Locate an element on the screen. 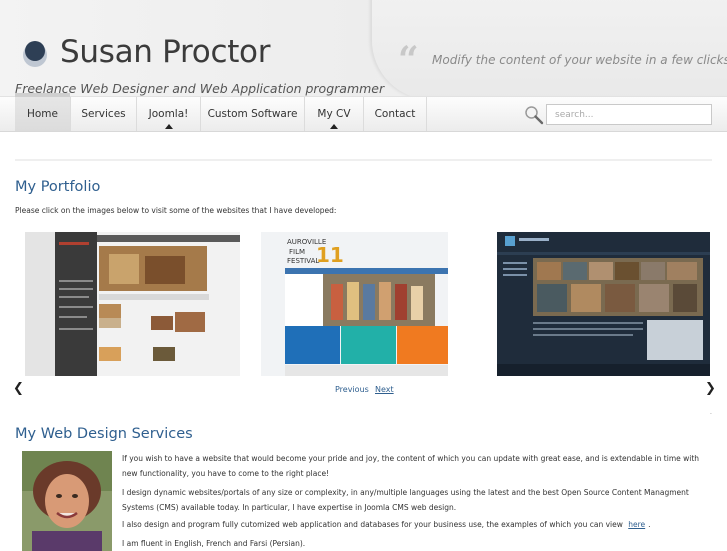 The image size is (727, 551). pager-previous-link: Previous is located at coordinates (352, 389).